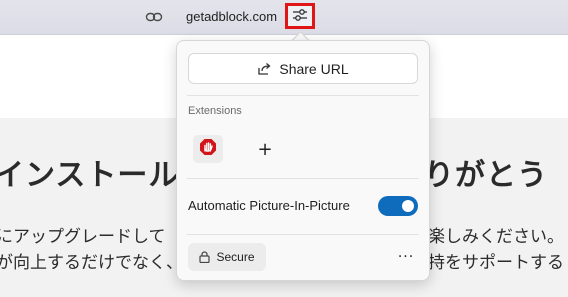  I want to click on more-options-button: ···, so click(406, 257).